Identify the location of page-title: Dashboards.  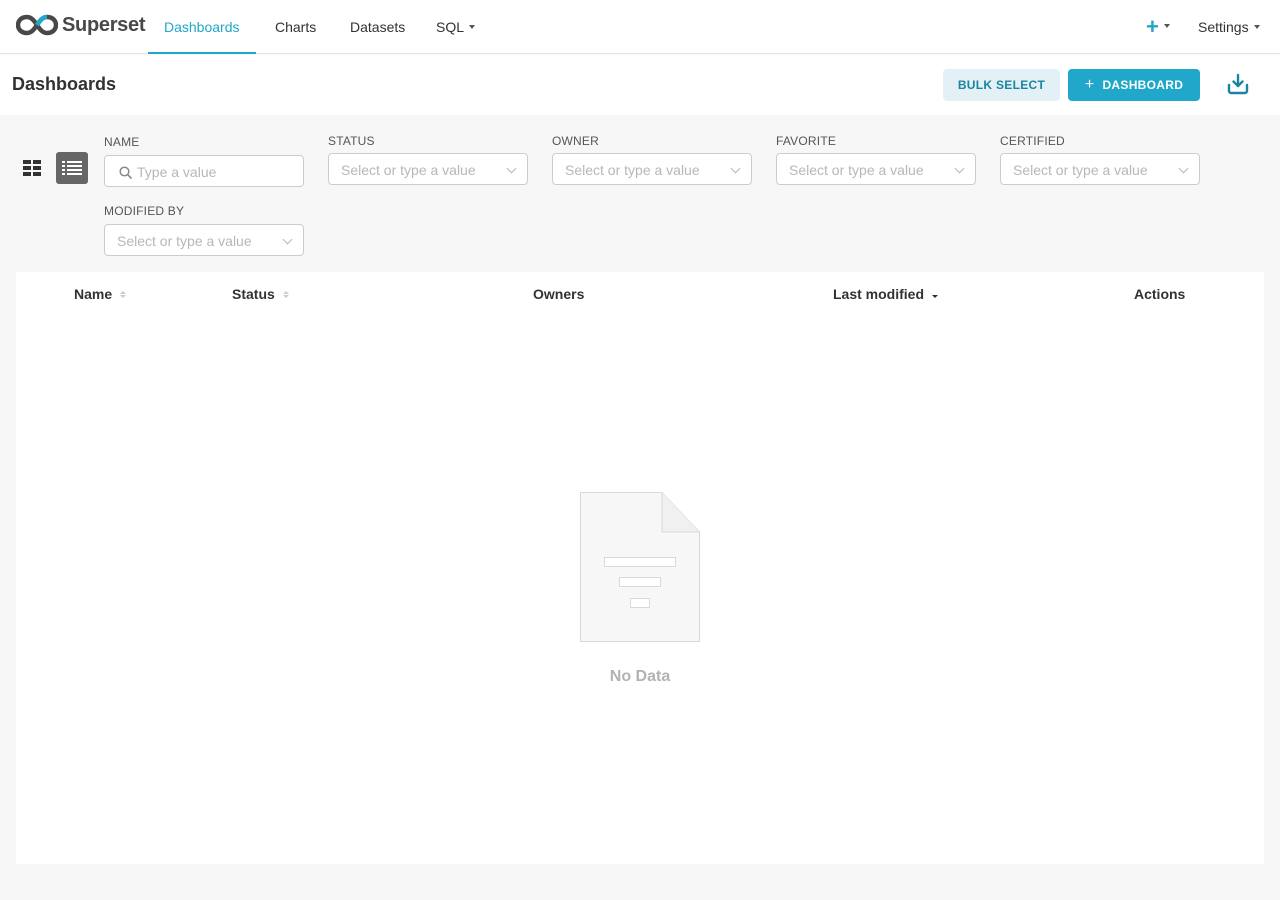
(64, 84).